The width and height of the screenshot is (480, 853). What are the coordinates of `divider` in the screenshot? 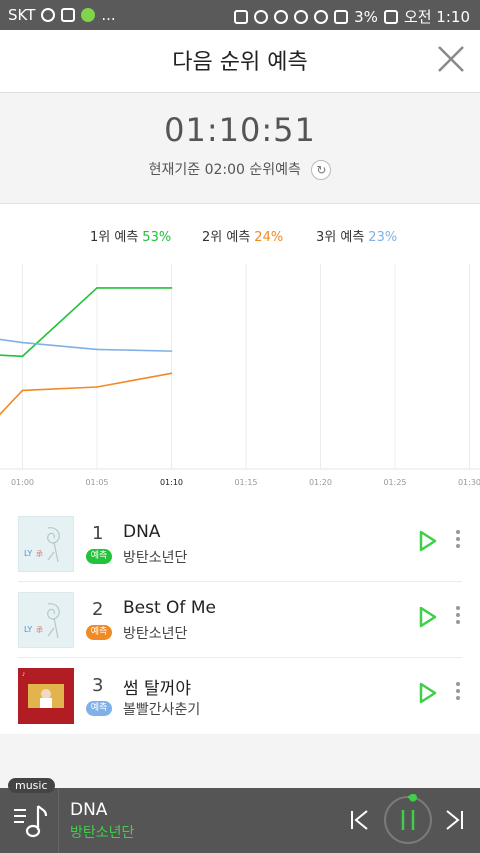 It's located at (58, 820).